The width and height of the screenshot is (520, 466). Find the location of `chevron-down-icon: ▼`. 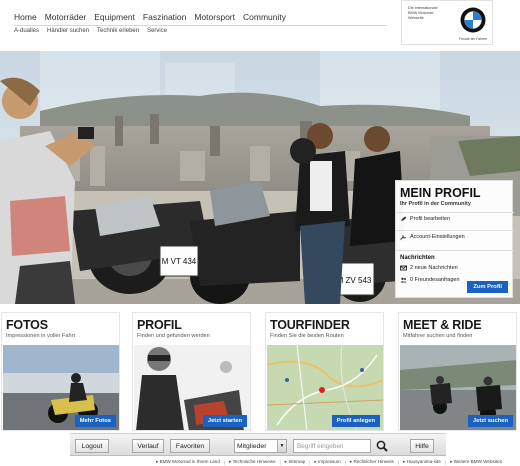

chevron-down-icon: ▼ is located at coordinates (281, 446).